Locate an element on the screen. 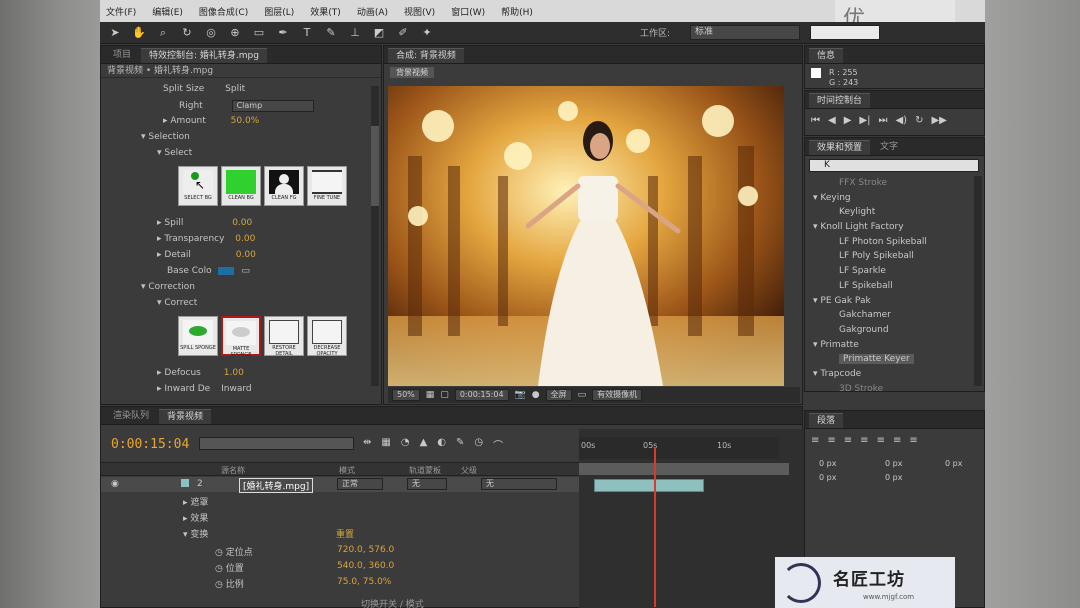 The width and height of the screenshot is (1080, 608). align-left-icon: ≡ is located at coordinates (815, 440).